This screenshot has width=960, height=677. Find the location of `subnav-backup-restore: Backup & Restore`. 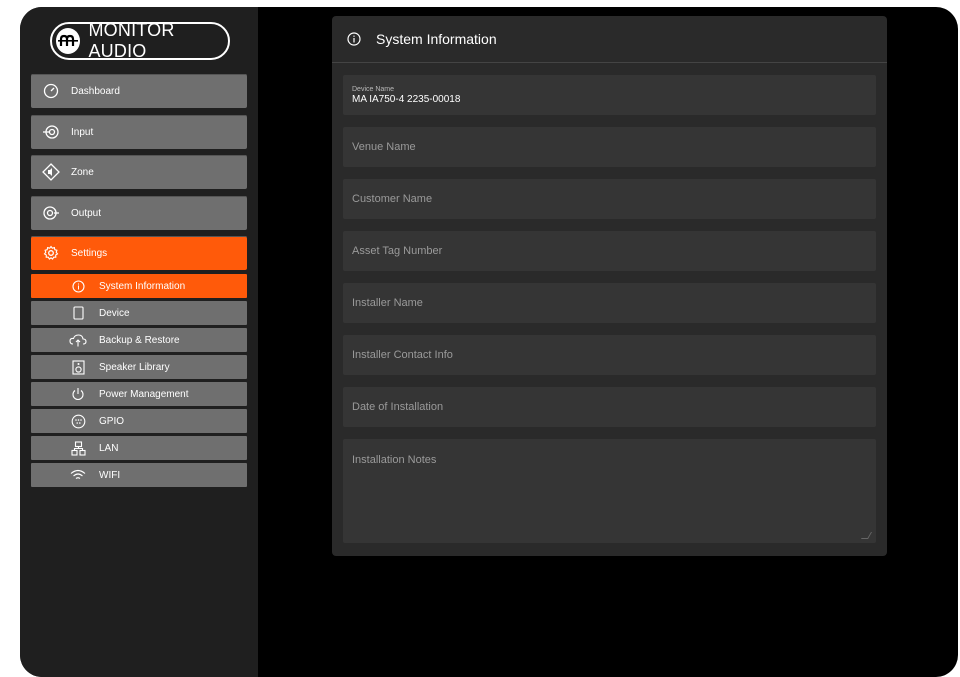

subnav-backup-restore: Backup & Restore is located at coordinates (139, 340).